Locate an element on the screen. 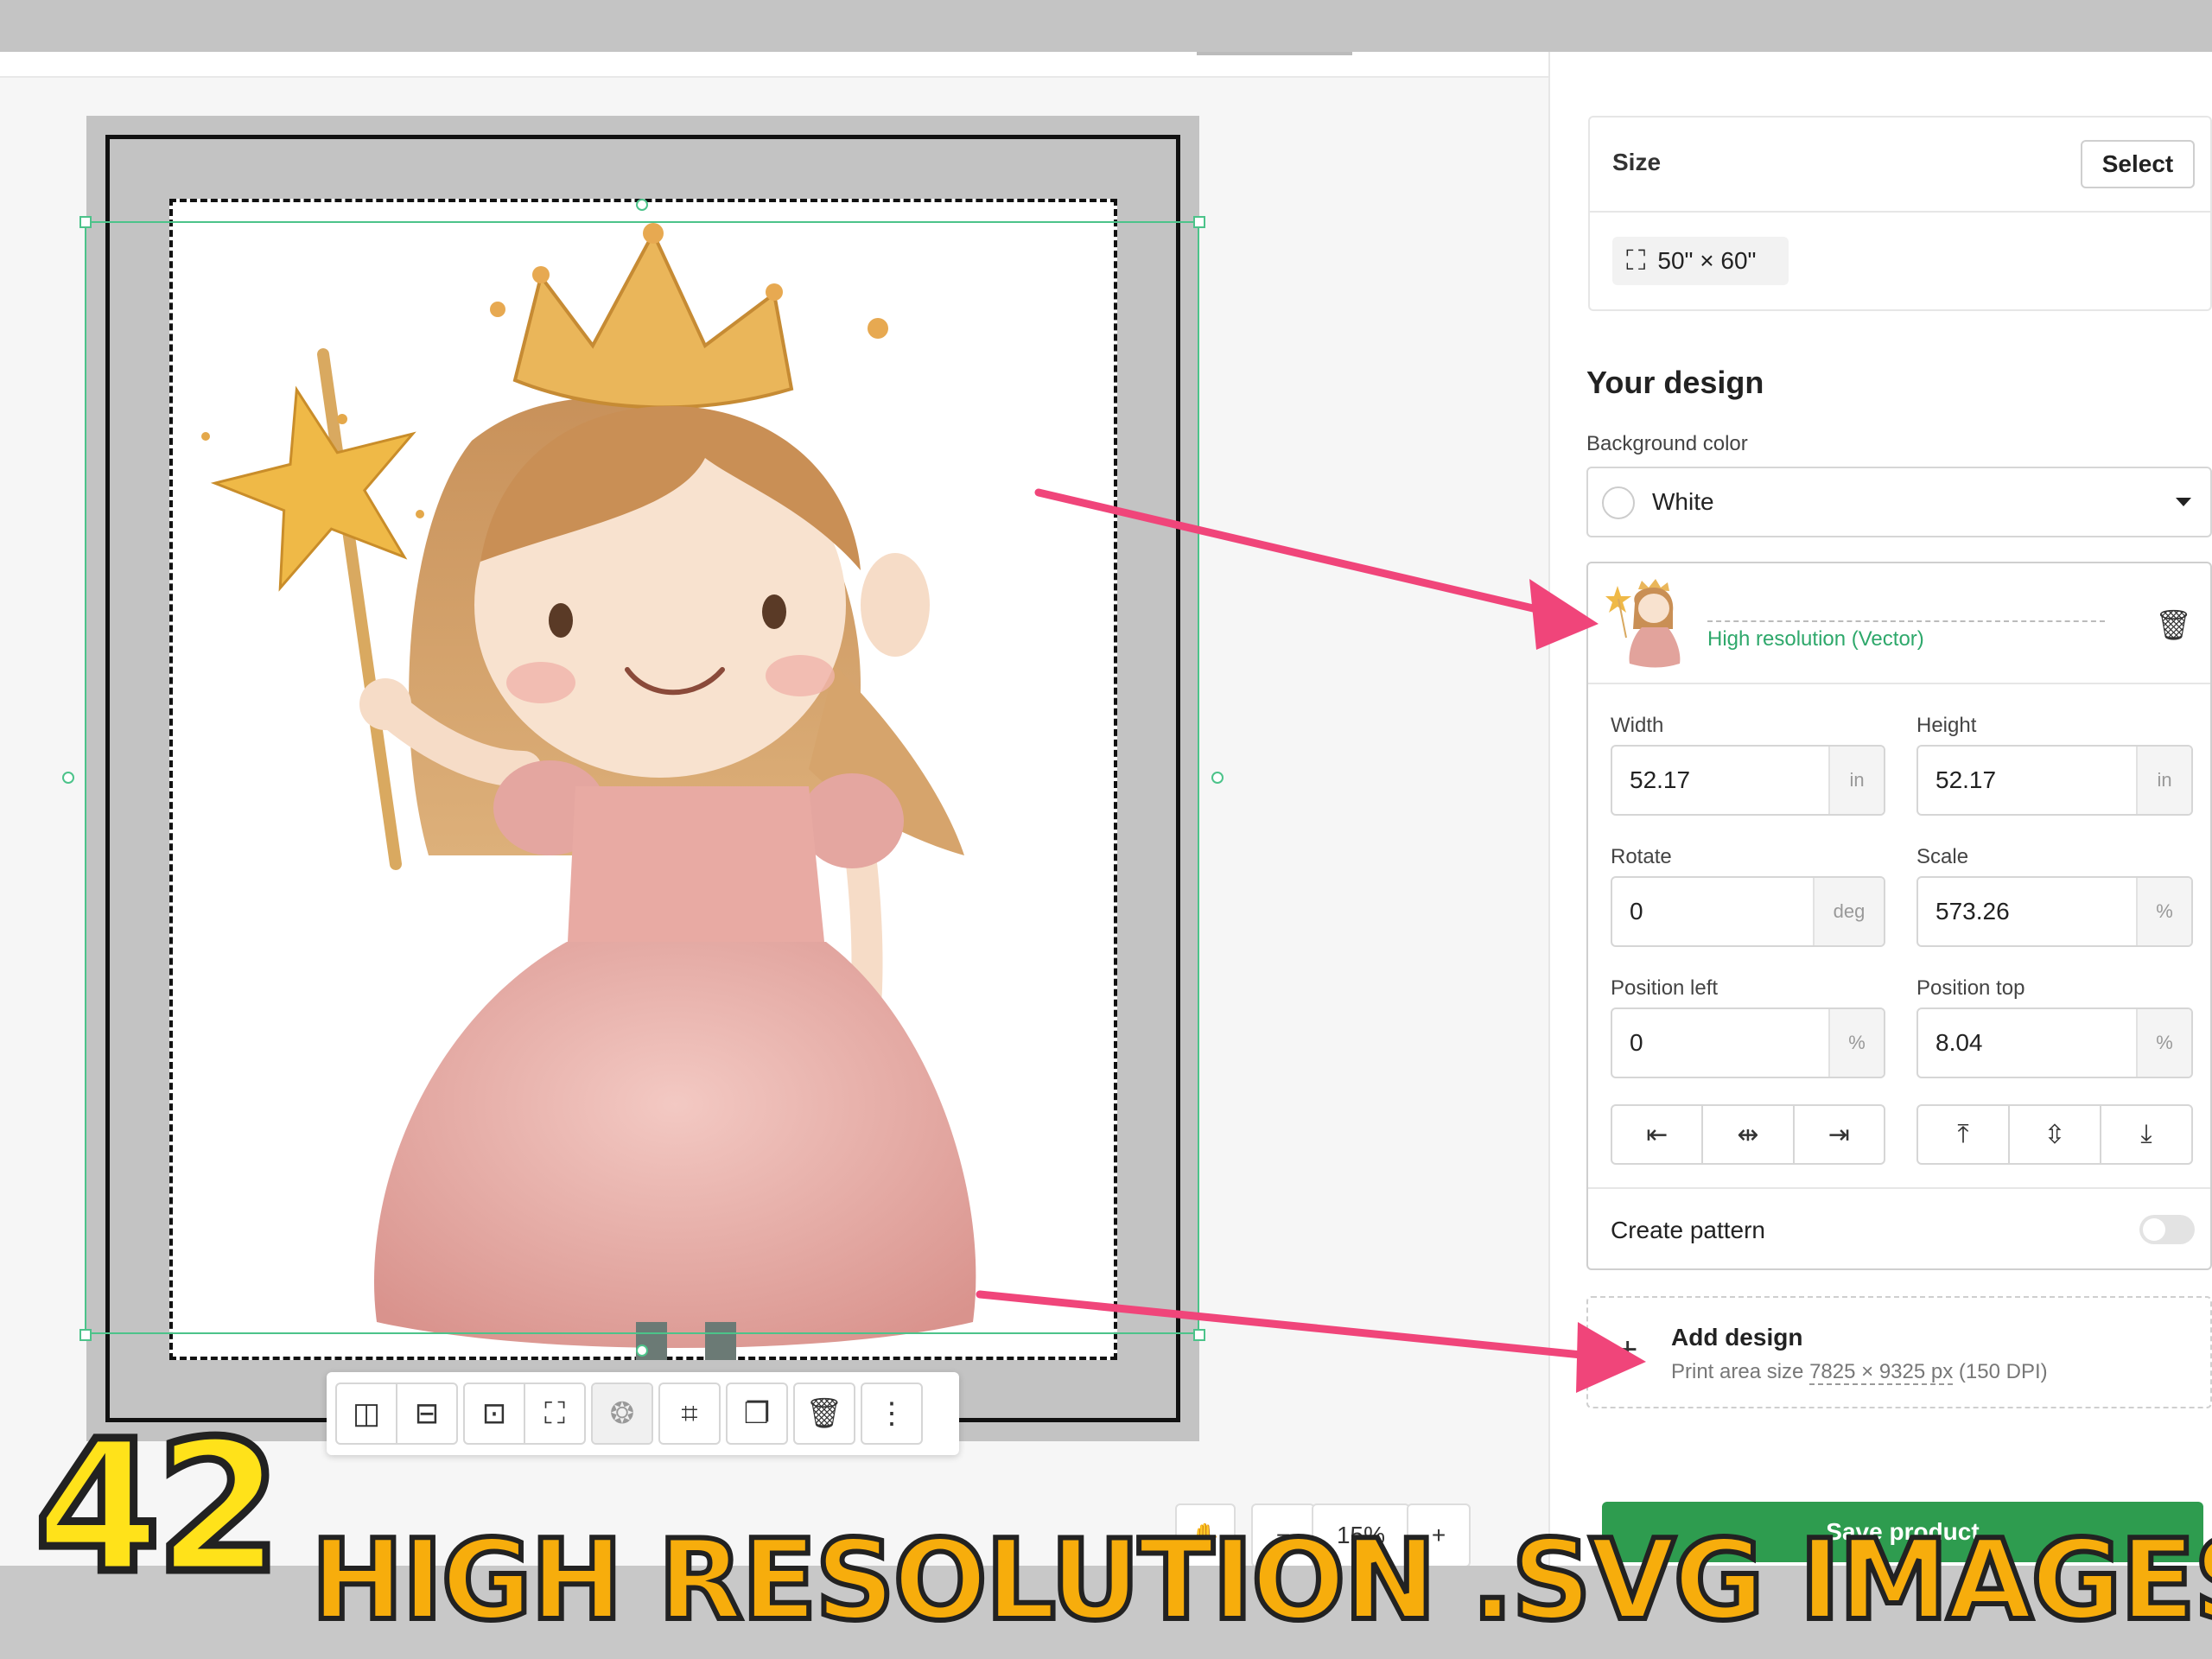 The image size is (2212, 1659). position-top-label: Position top is located at coordinates (1970, 988).